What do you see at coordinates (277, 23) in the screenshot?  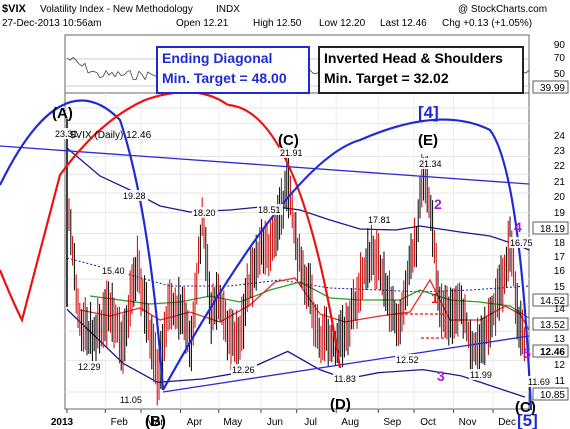 I see `header-high: High 12.50` at bounding box center [277, 23].